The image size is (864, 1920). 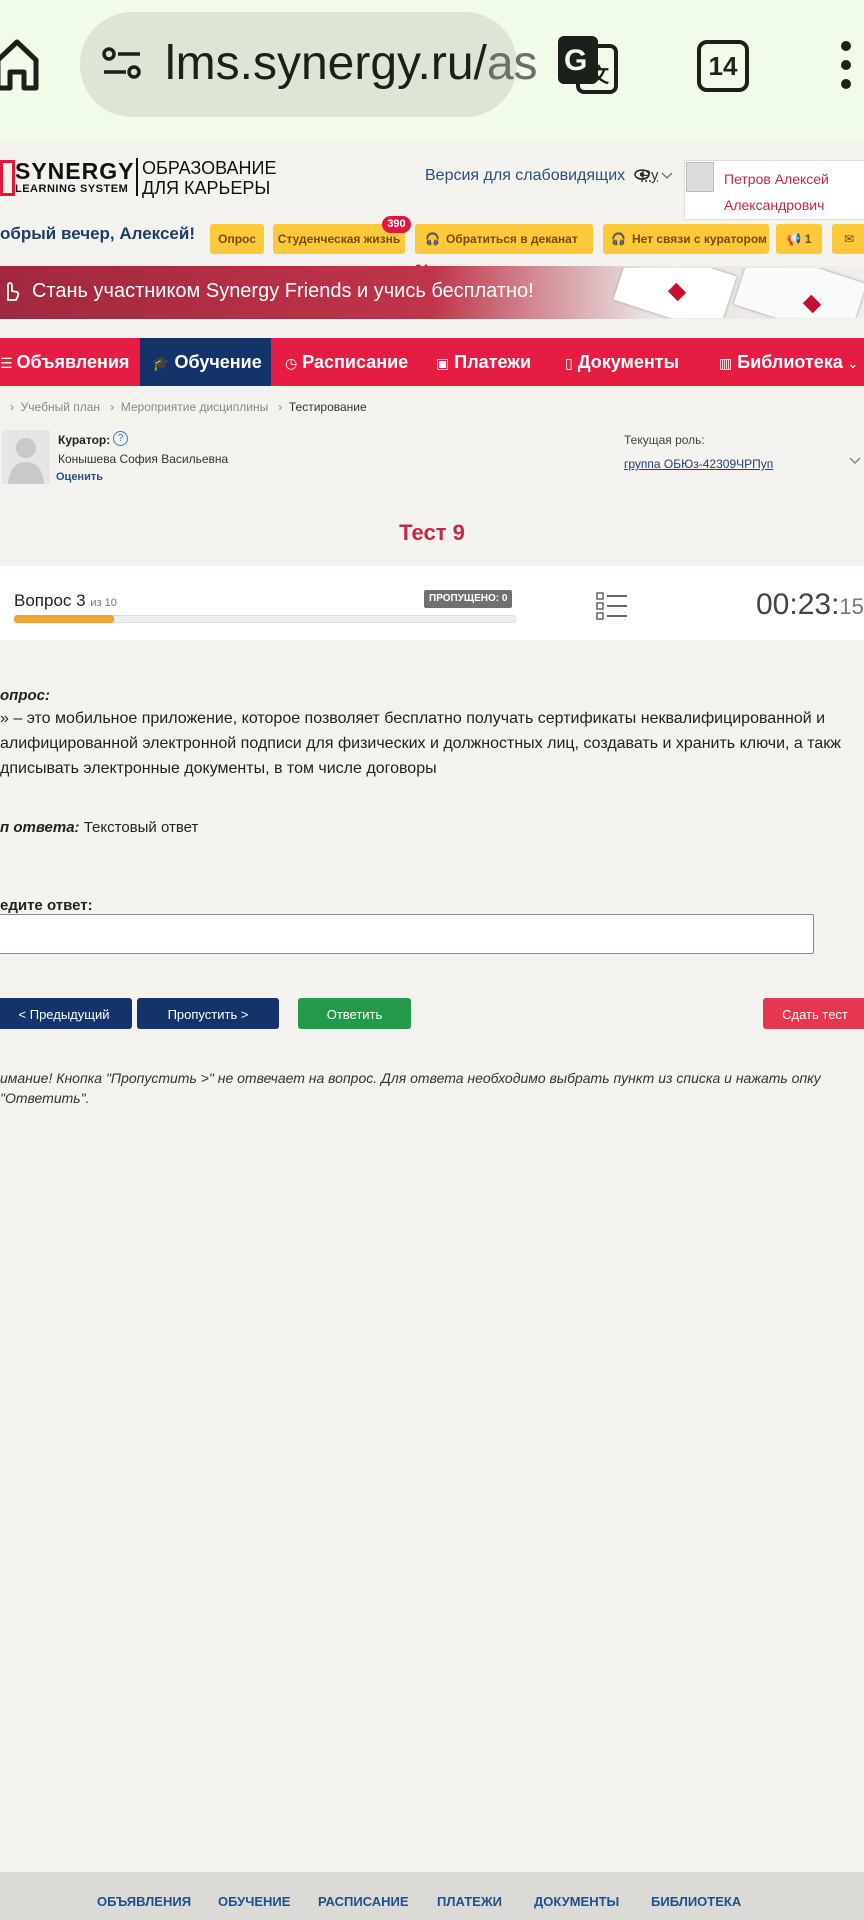 I want to click on role-label: Текущая роль:, so click(x=664, y=440).